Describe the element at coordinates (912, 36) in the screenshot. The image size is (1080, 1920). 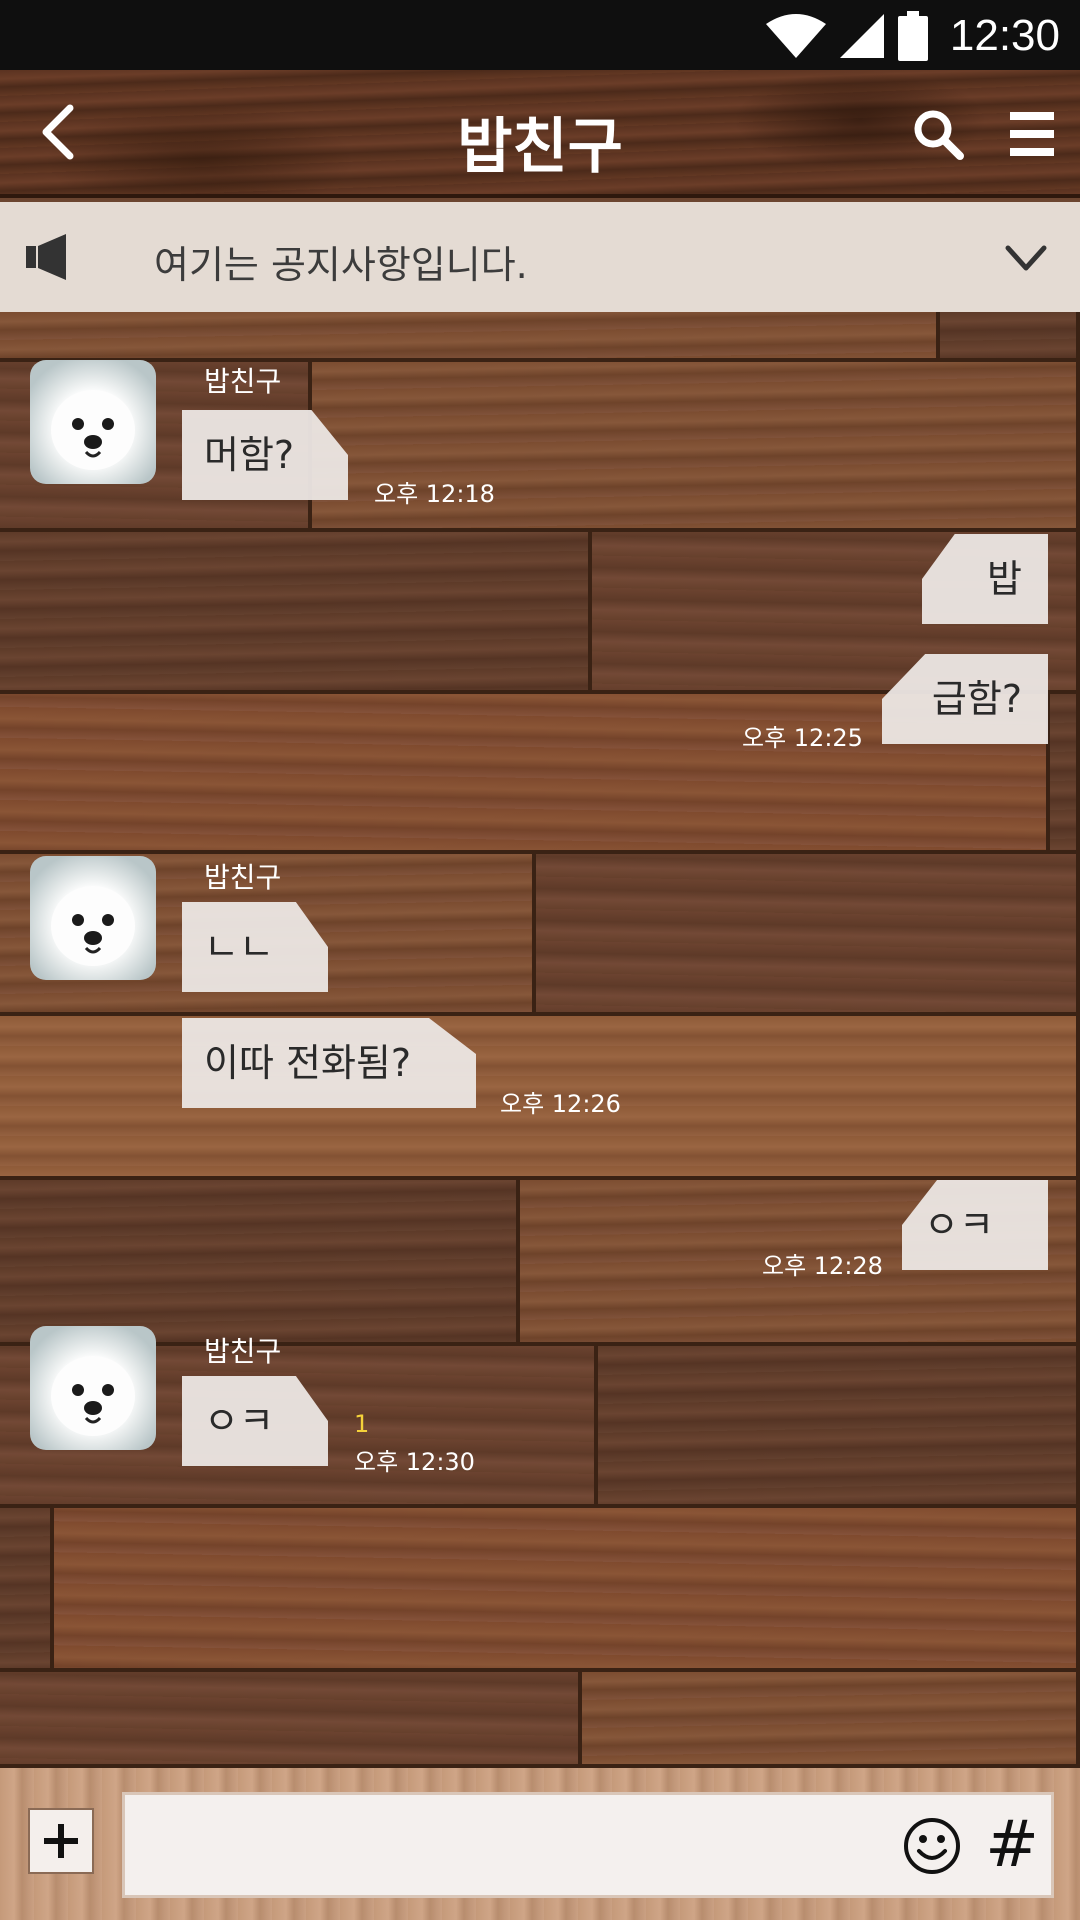
I see `battery-icon` at that location.